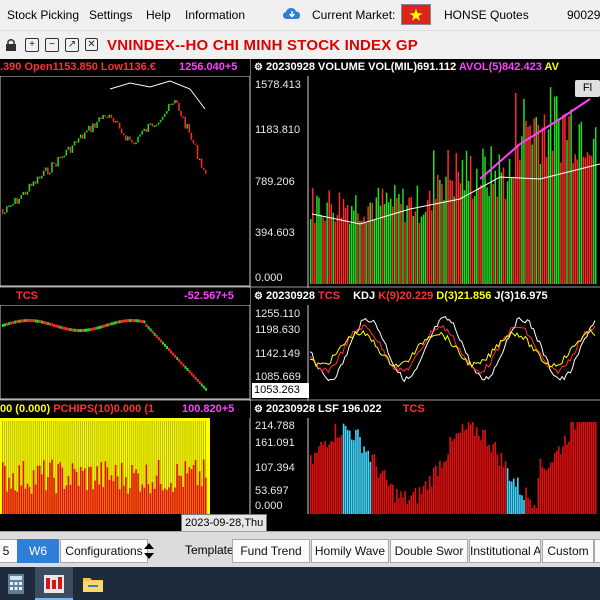  Describe the element at coordinates (110, 15) in the screenshot. I see `menu-settings: Settings` at that location.